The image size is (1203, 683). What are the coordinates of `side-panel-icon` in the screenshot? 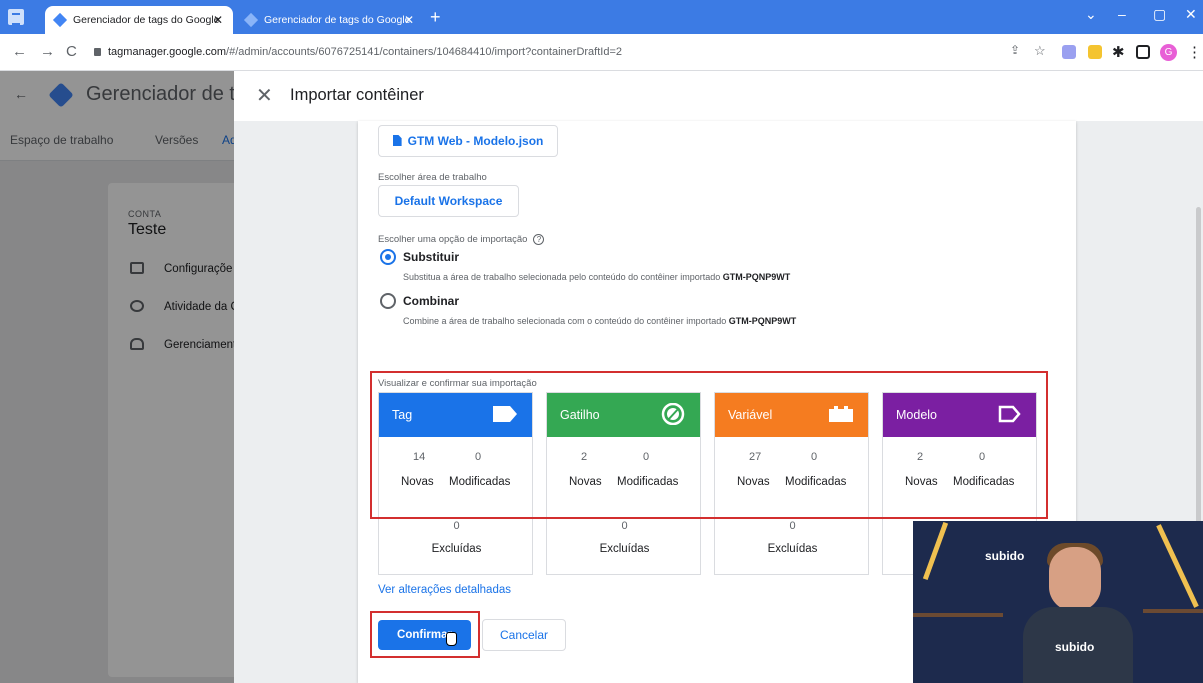 It's located at (1143, 52).